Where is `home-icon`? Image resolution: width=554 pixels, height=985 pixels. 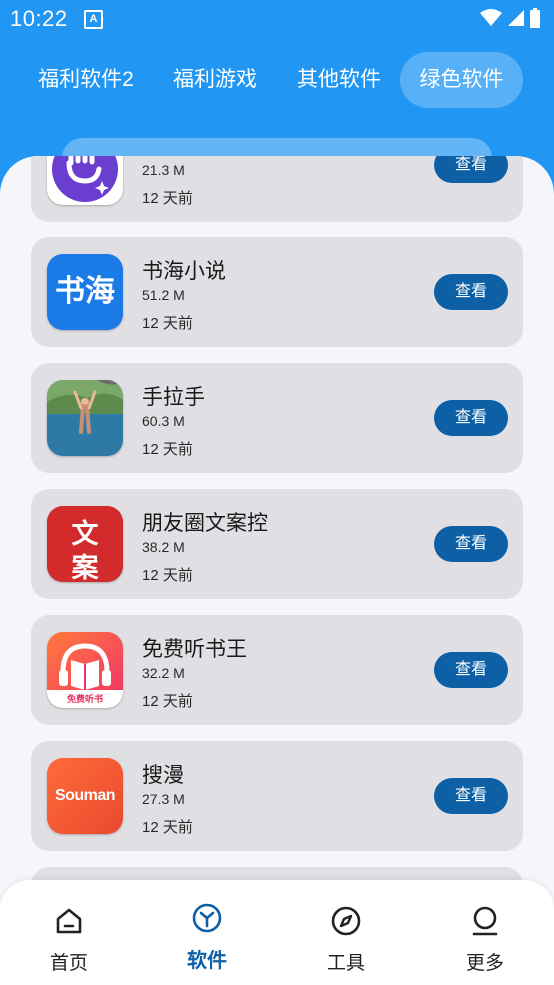 home-icon is located at coordinates (69, 921).